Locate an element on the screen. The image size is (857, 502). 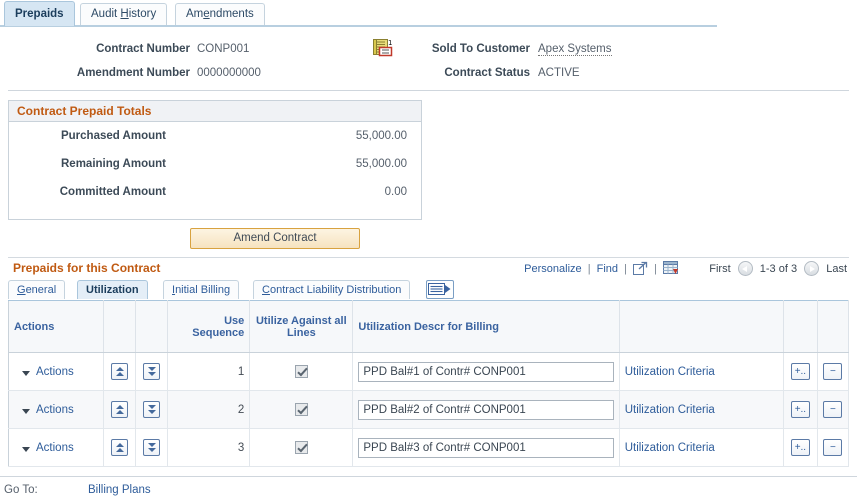
contract-status-label: Contract Status is located at coordinates (487, 73).